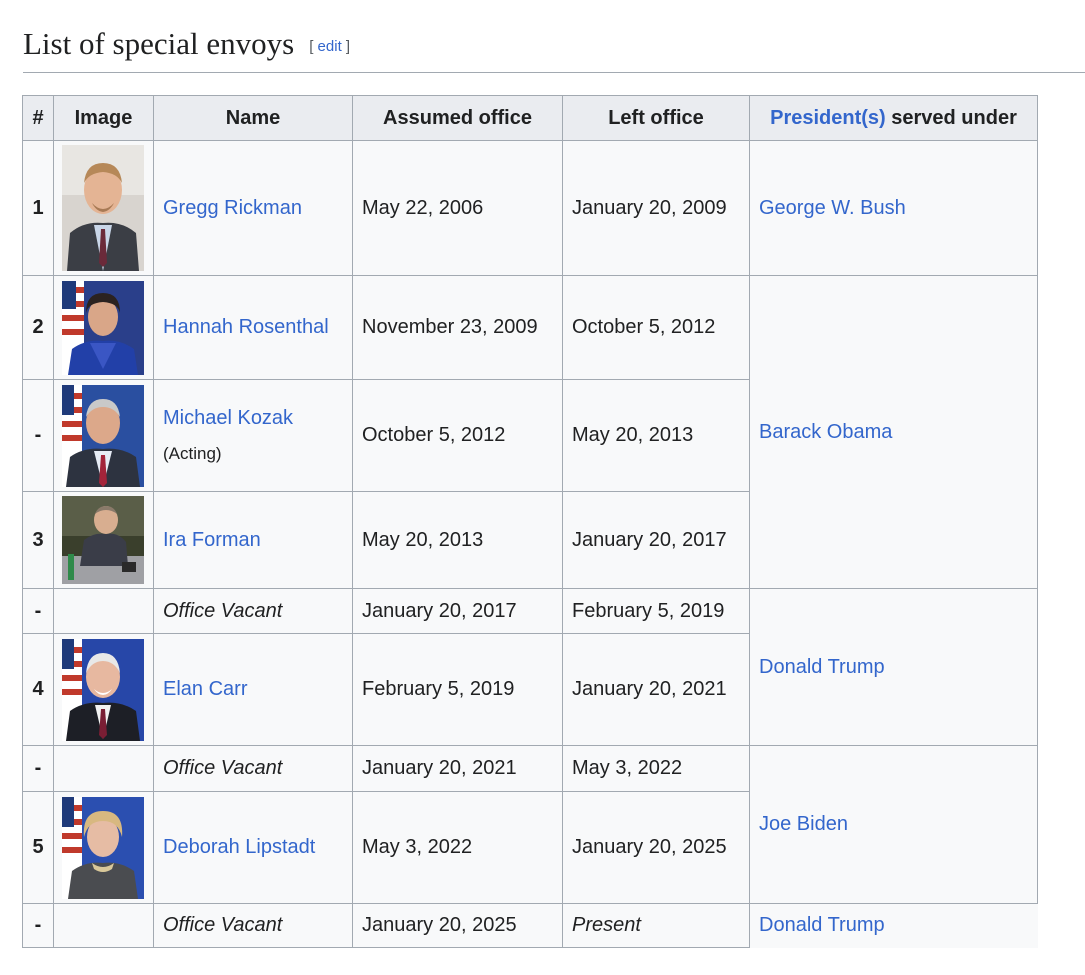 The width and height of the screenshot is (1085, 975). I want to click on row-number: 1, so click(38, 208).